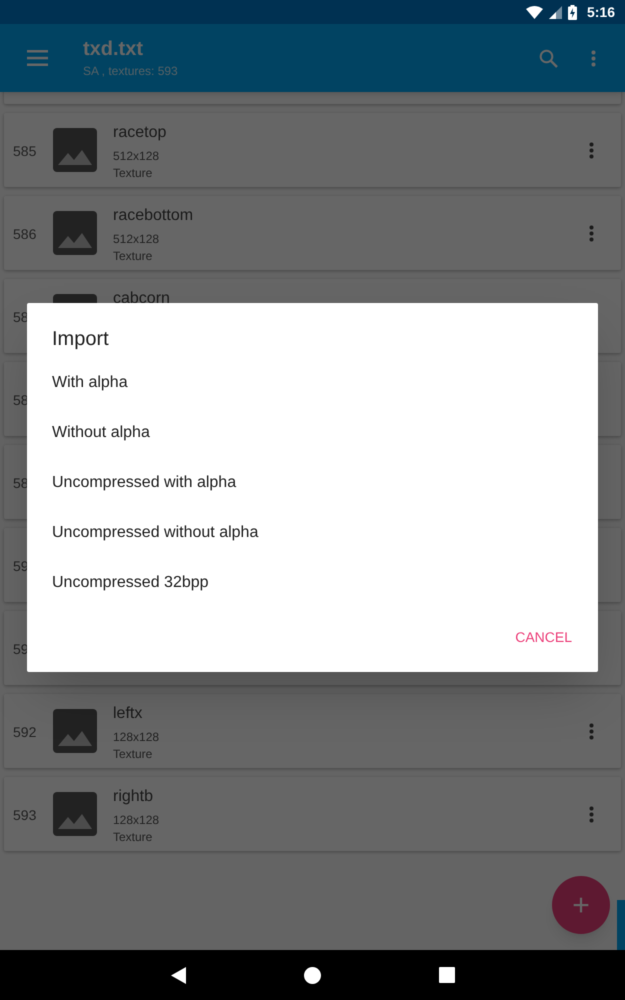 The height and width of the screenshot is (1000, 625). I want to click on texture-name: cabcorn, so click(141, 299).